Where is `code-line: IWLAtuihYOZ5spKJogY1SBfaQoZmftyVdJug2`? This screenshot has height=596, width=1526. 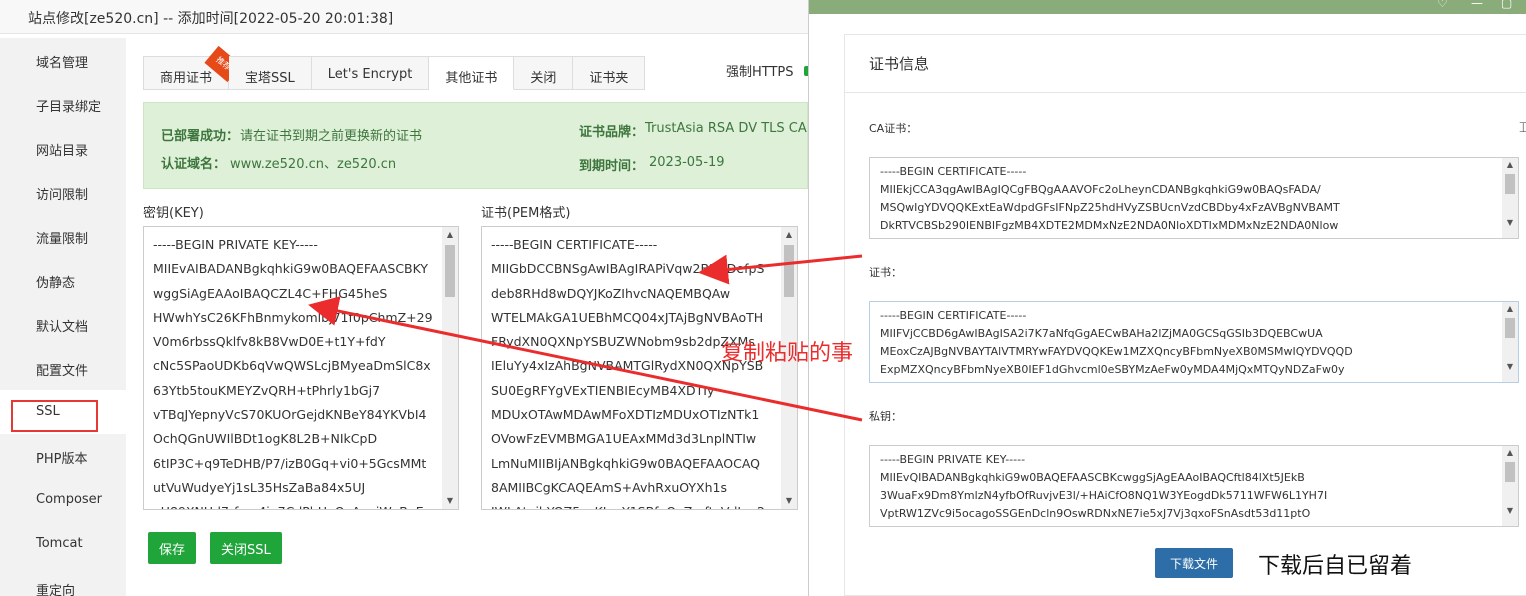
code-line: IWLAtuihYOZ5spKJogY1SBfaQoZmftyVdJug2 is located at coordinates (644, 504).